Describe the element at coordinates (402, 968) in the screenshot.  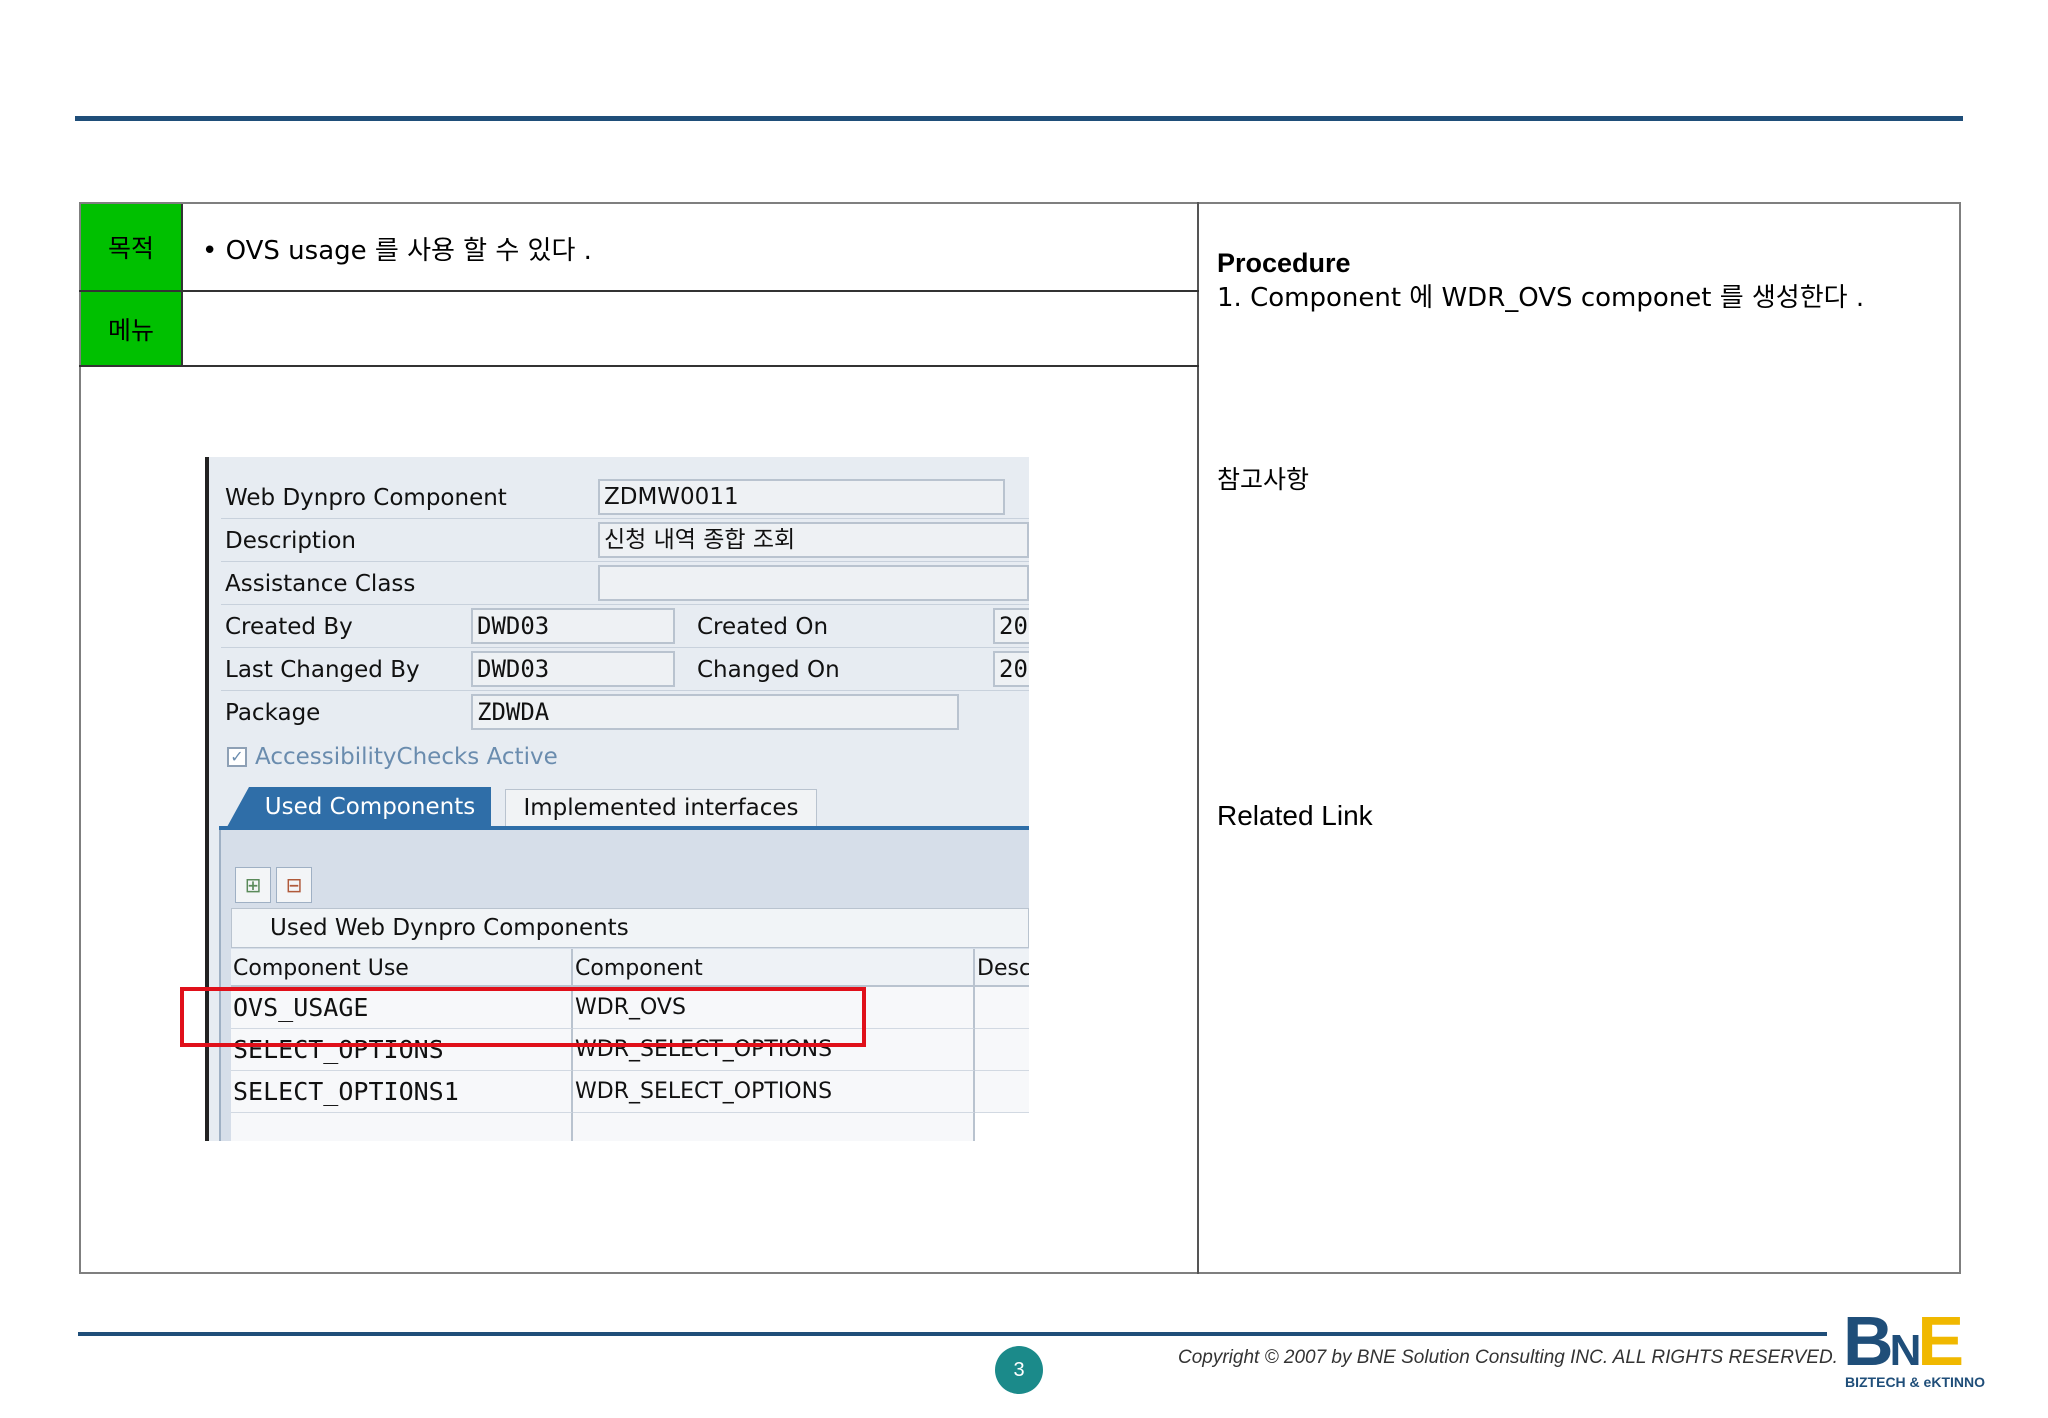
I see `col-header-component-use: Component Use` at that location.